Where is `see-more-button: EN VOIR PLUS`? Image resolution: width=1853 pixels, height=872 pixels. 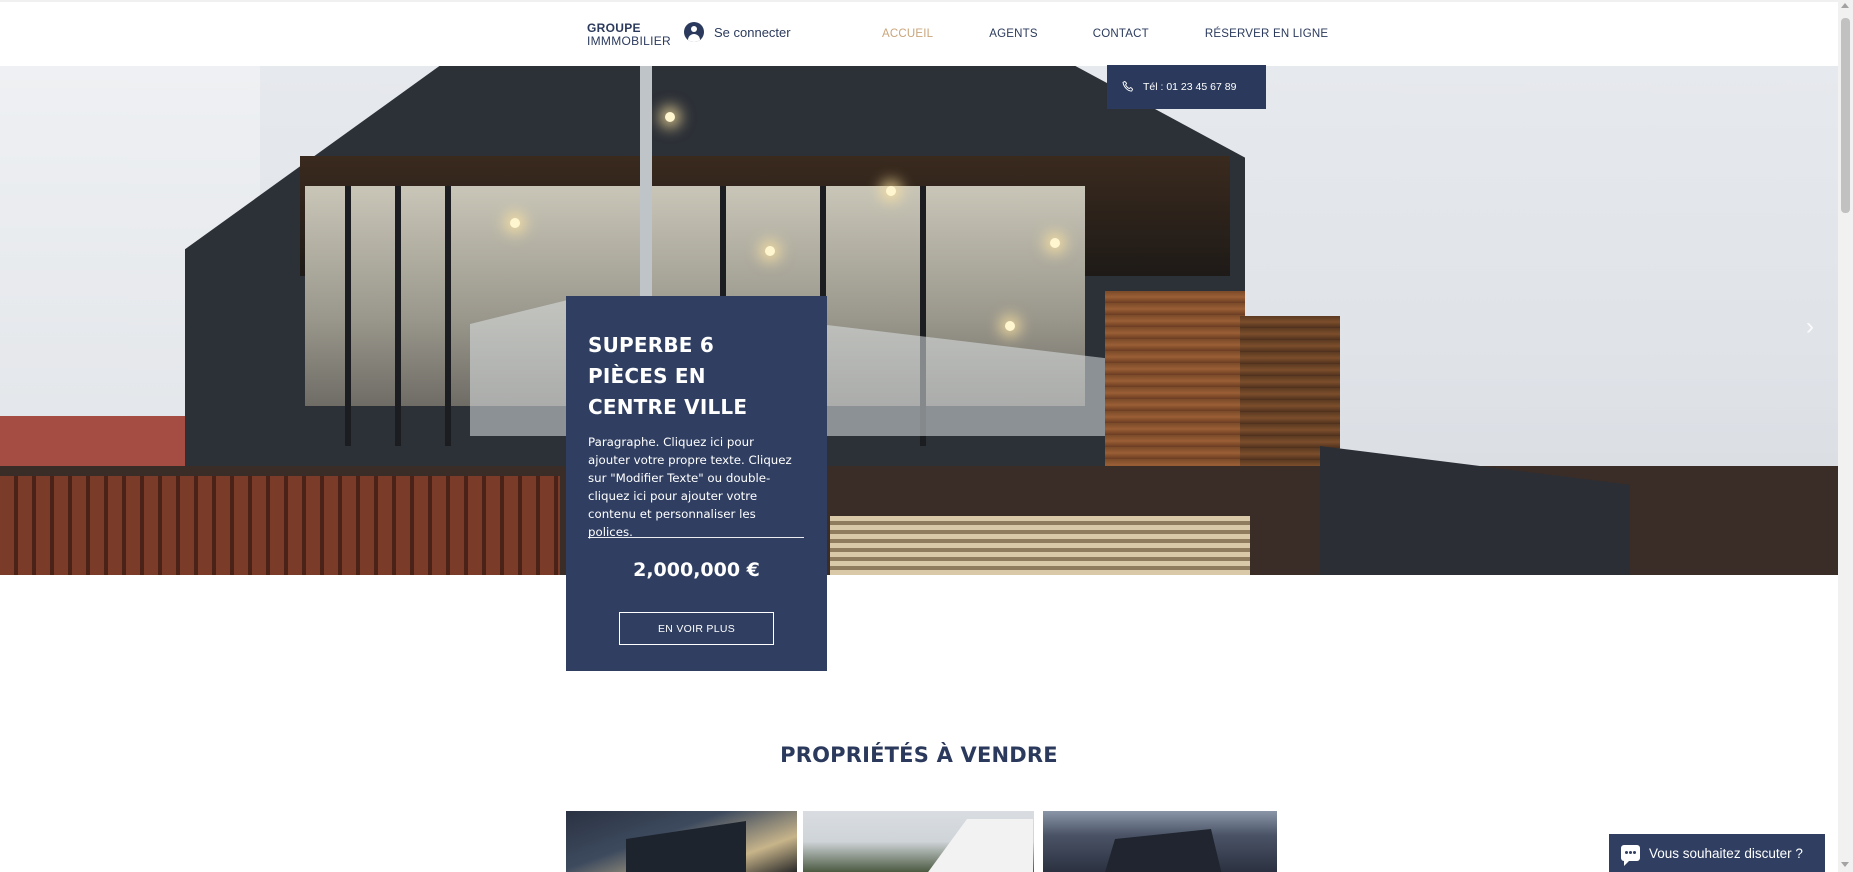
see-more-button: EN VOIR PLUS is located at coordinates (696, 628).